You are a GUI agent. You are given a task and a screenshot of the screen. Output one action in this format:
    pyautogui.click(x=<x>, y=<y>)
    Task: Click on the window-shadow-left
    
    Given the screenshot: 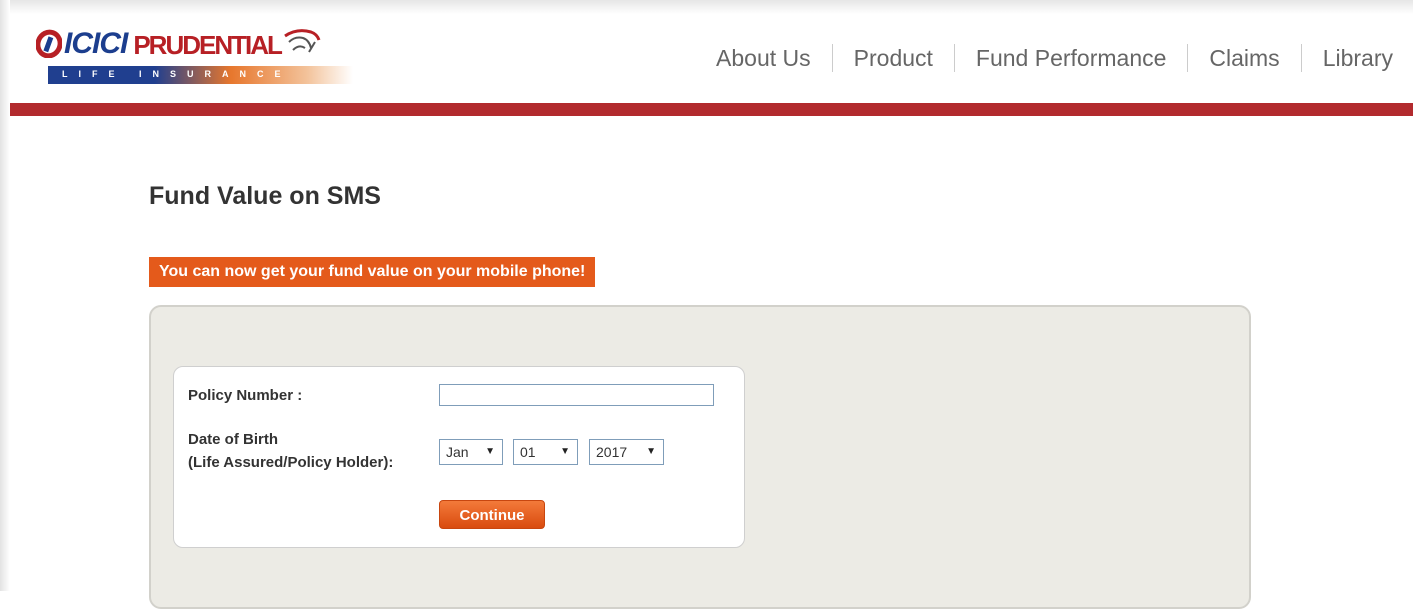 What is the action you would take?
    pyautogui.click(x=5, y=295)
    